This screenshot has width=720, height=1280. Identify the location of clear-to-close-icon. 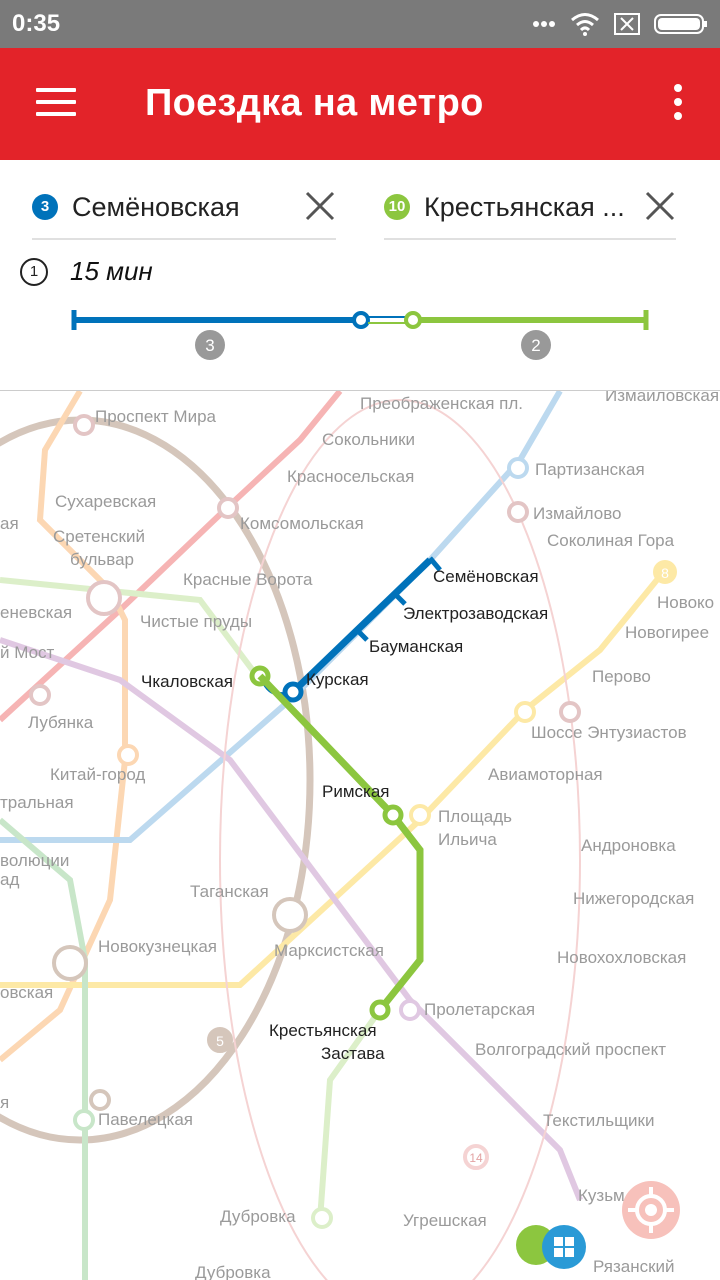
(660, 206).